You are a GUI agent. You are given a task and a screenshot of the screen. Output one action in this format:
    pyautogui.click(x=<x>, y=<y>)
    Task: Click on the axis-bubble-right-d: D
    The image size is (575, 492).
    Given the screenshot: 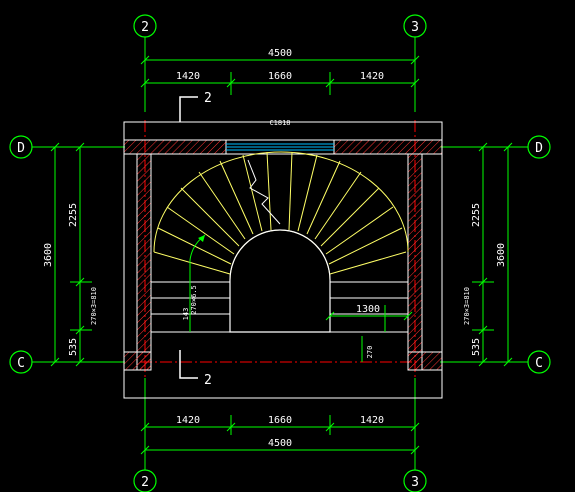 What is the action you would take?
    pyautogui.click(x=539, y=147)
    